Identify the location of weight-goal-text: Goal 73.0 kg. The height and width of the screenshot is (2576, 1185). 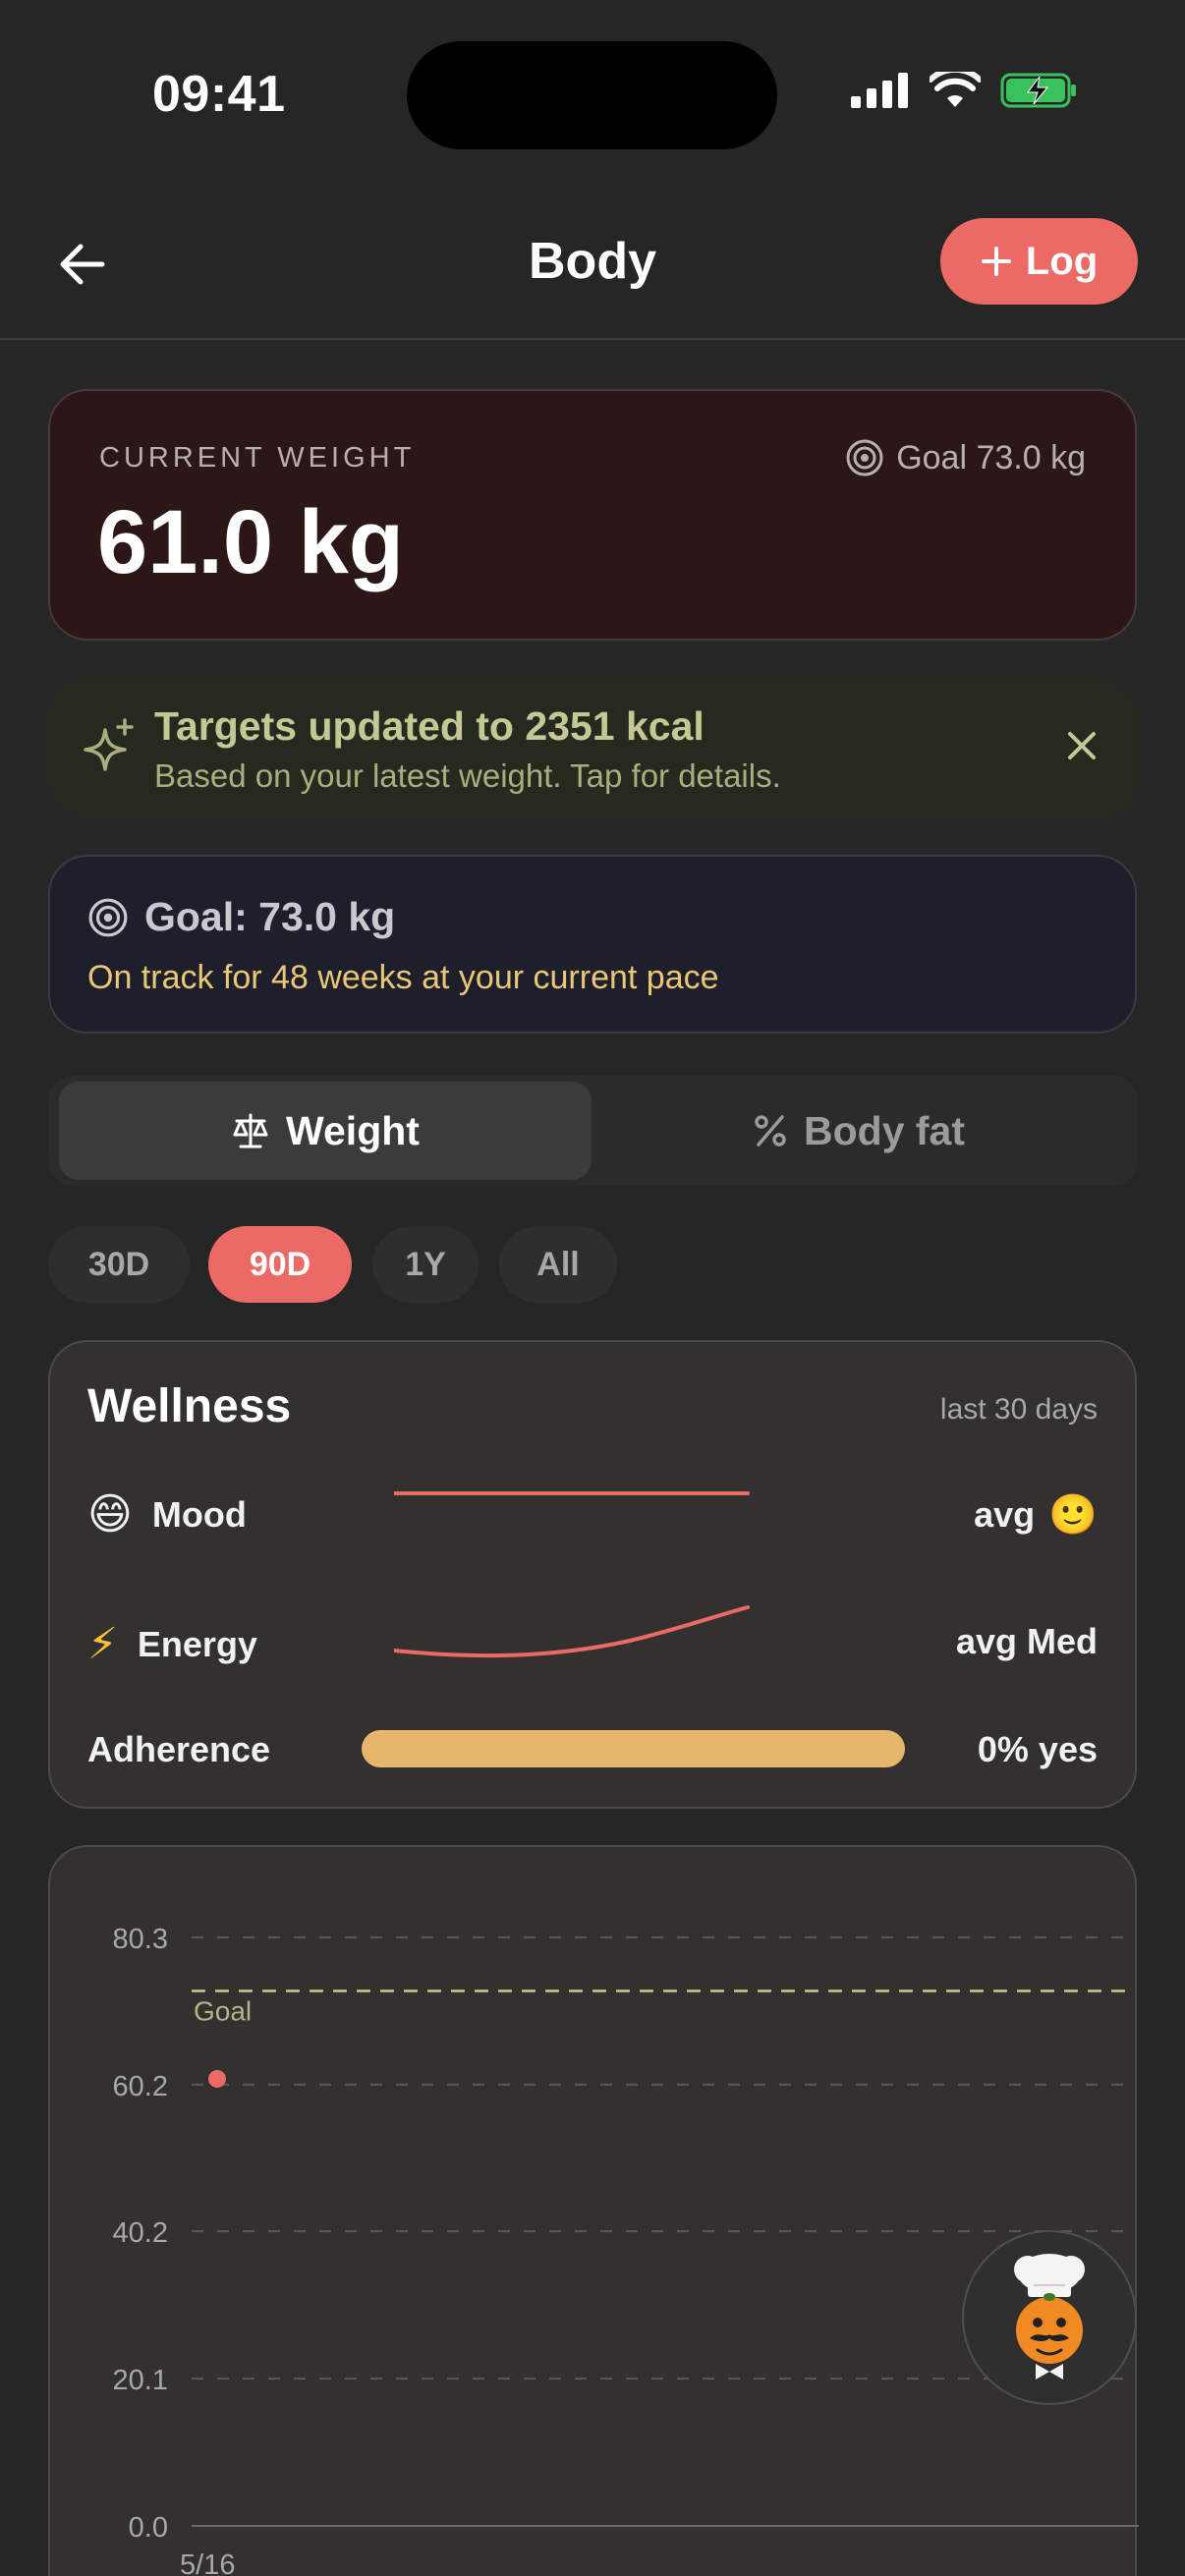
(991, 457).